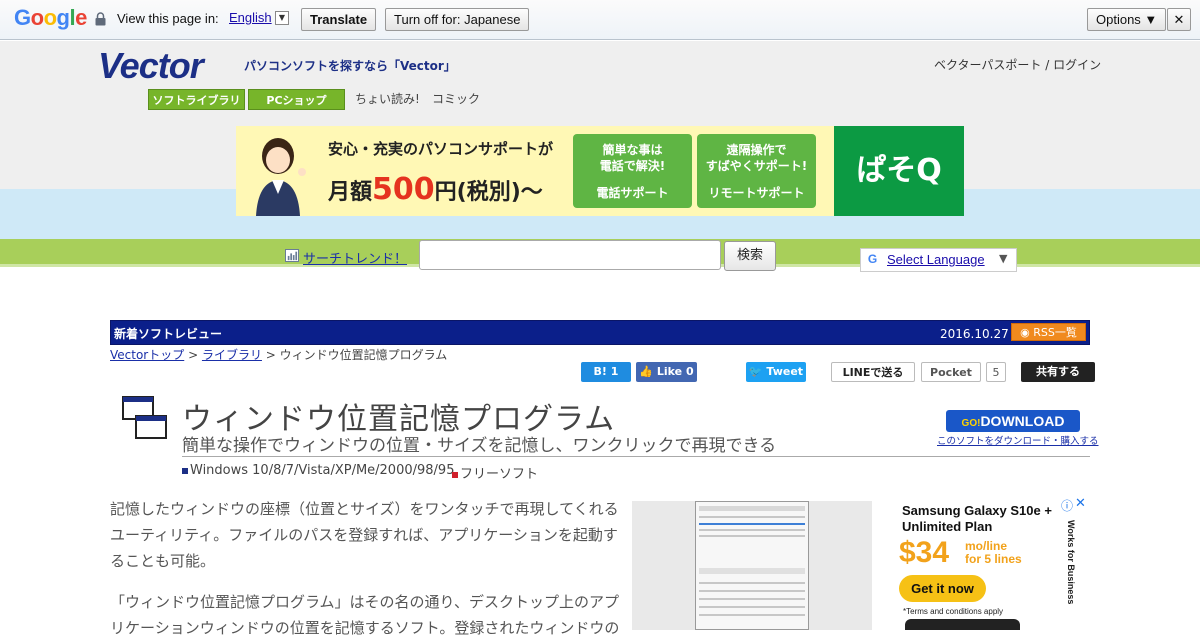 This screenshot has height=641, width=1200. I want to click on search-trend-link: サーチトレンド！, so click(355, 257).